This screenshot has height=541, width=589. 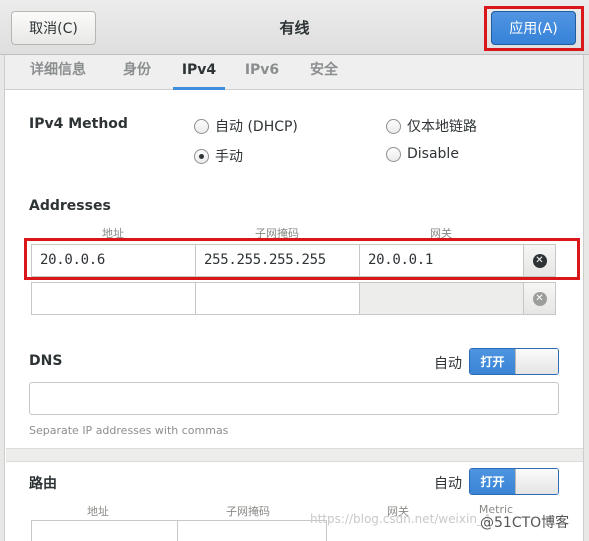 I want to click on watermark-url: https://blog.csdn.net/weixin_4, so click(x=400, y=519).